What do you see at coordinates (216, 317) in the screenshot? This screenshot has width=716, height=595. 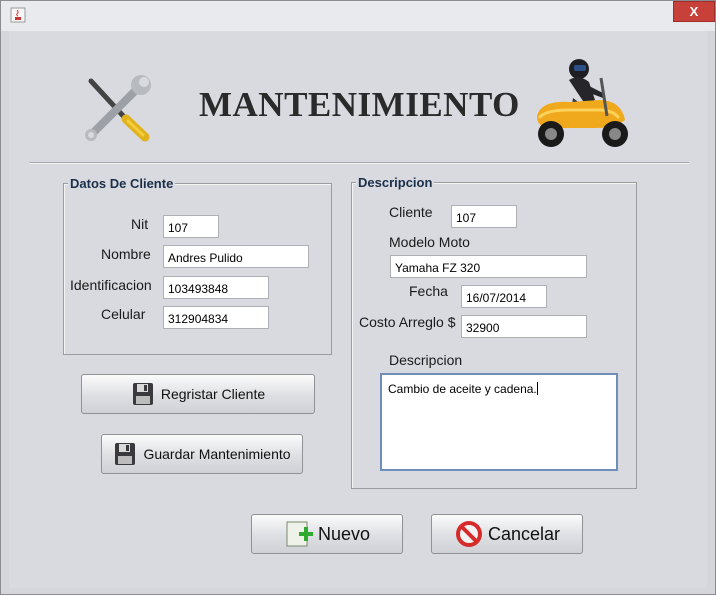 I see `celular-field: 312904834` at bounding box center [216, 317].